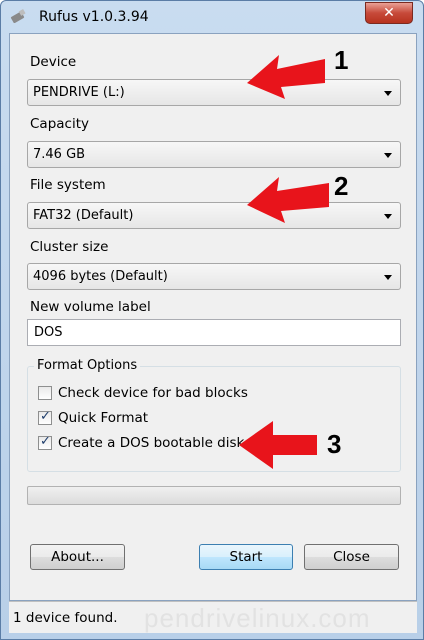 The height and width of the screenshot is (640, 424). I want to click on cluster-size-dropdown: 4096 bytes (Default), so click(214, 276).